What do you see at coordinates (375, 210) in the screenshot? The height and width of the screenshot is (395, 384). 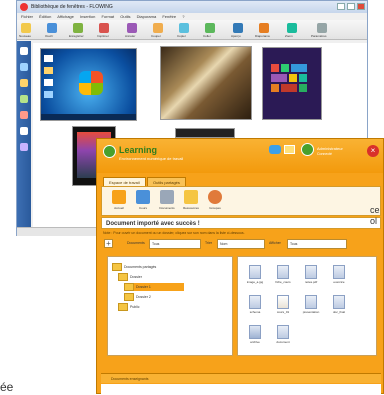 I see `cut-off-text: ce` at bounding box center [375, 210].